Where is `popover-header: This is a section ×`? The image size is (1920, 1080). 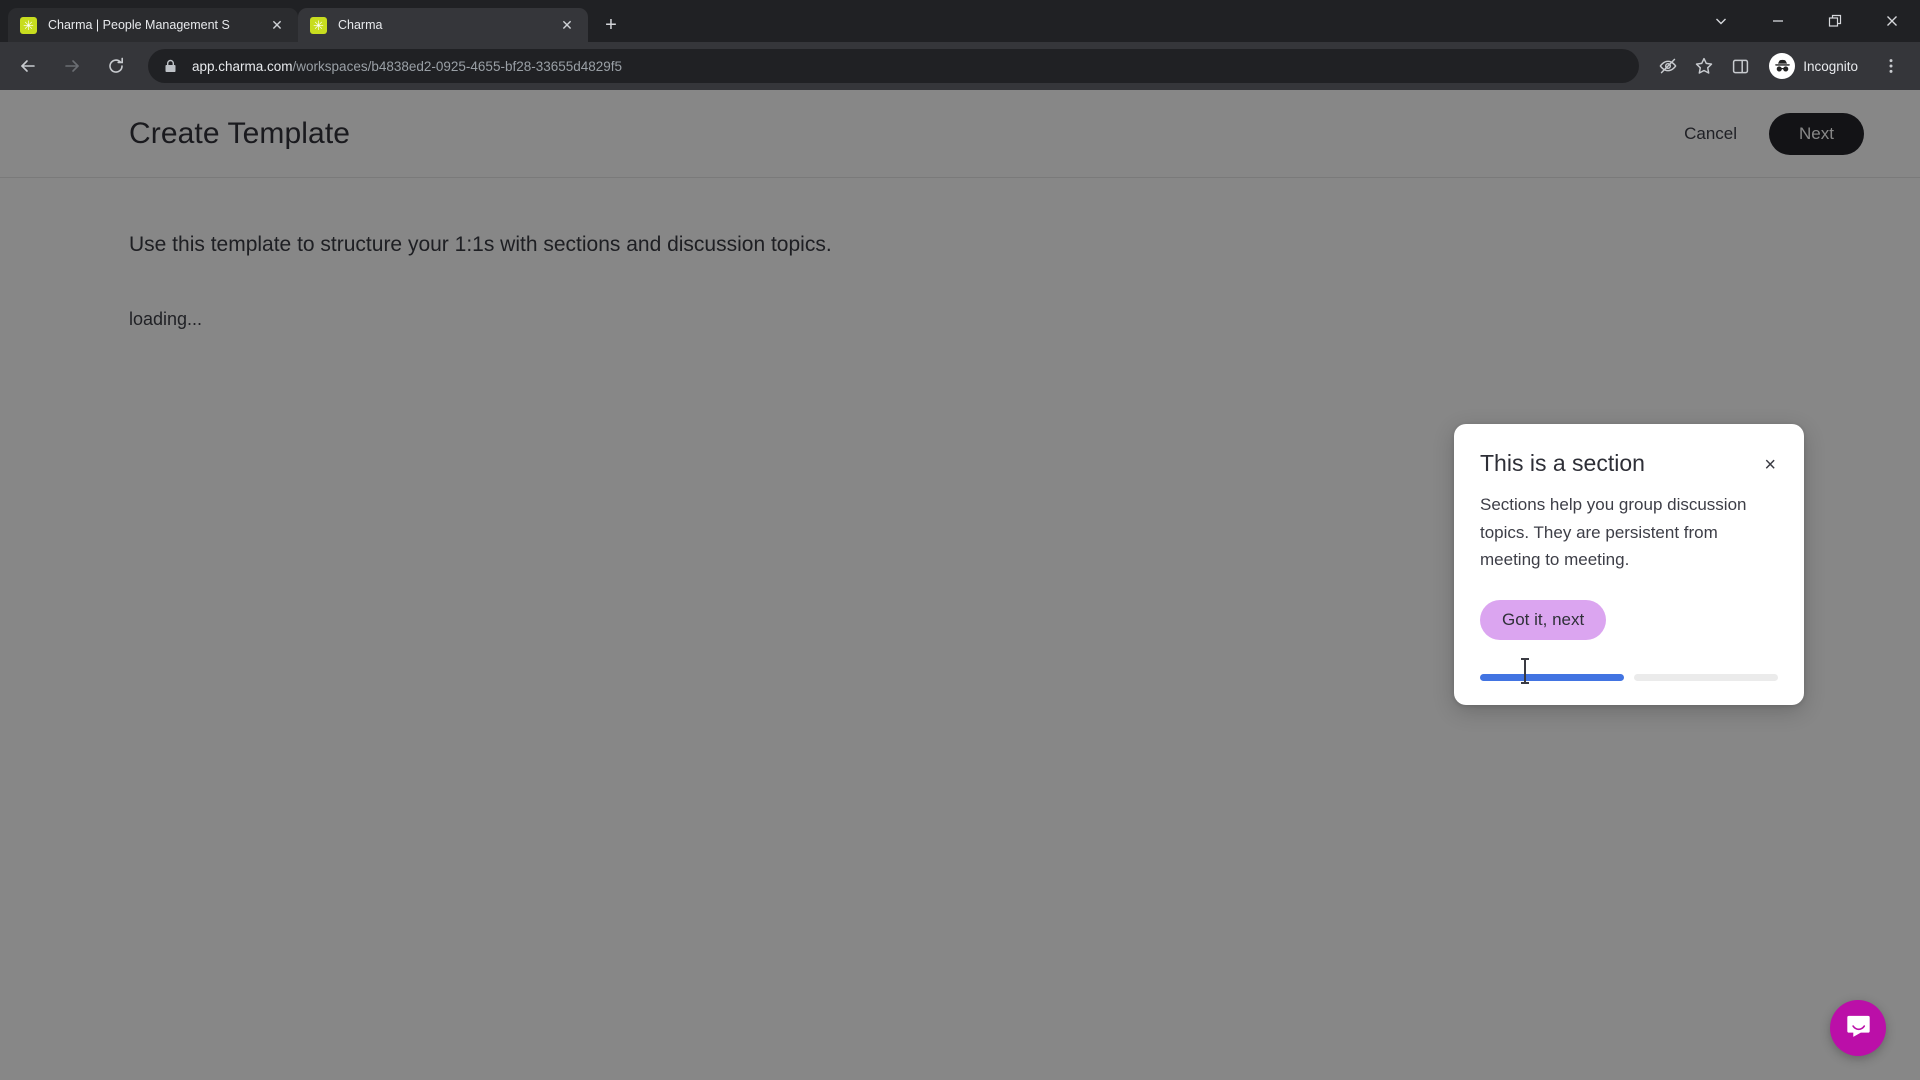
popover-header: This is a section × is located at coordinates (1629, 463).